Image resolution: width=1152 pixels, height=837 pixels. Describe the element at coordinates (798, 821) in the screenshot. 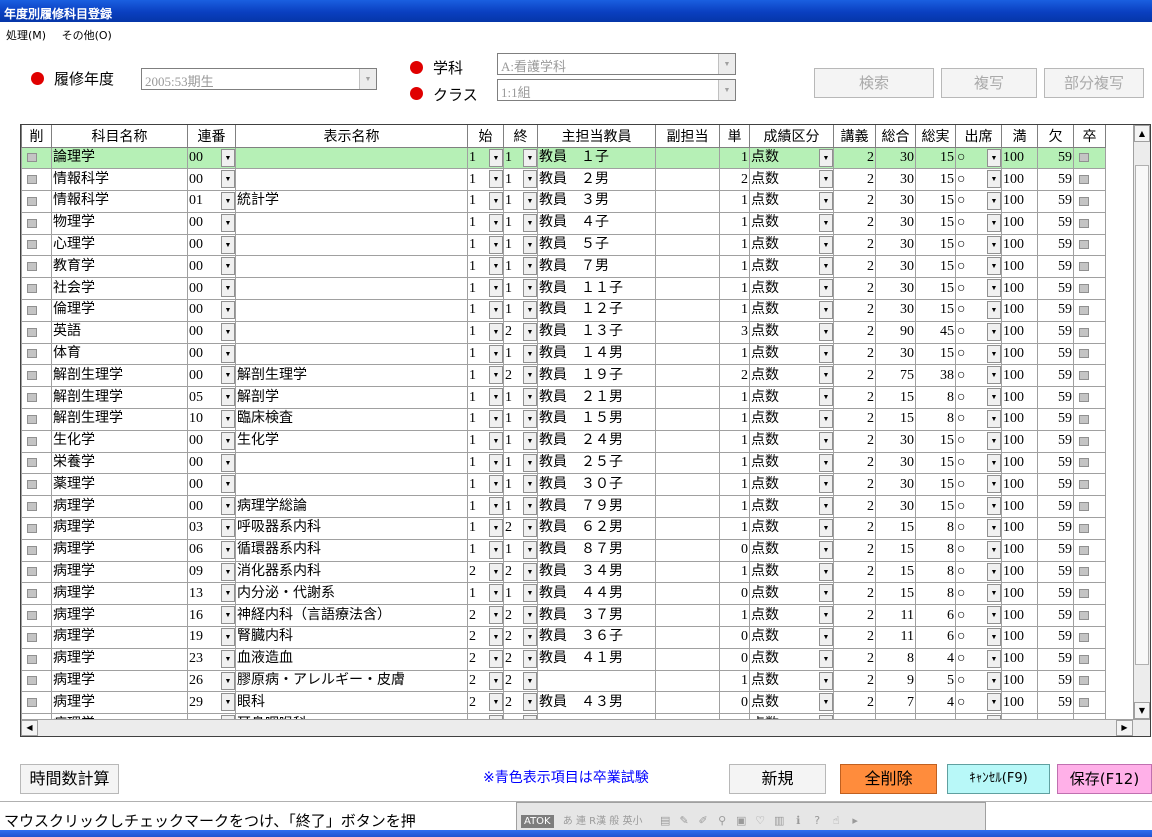

I see `info-icon: ℹ` at that location.